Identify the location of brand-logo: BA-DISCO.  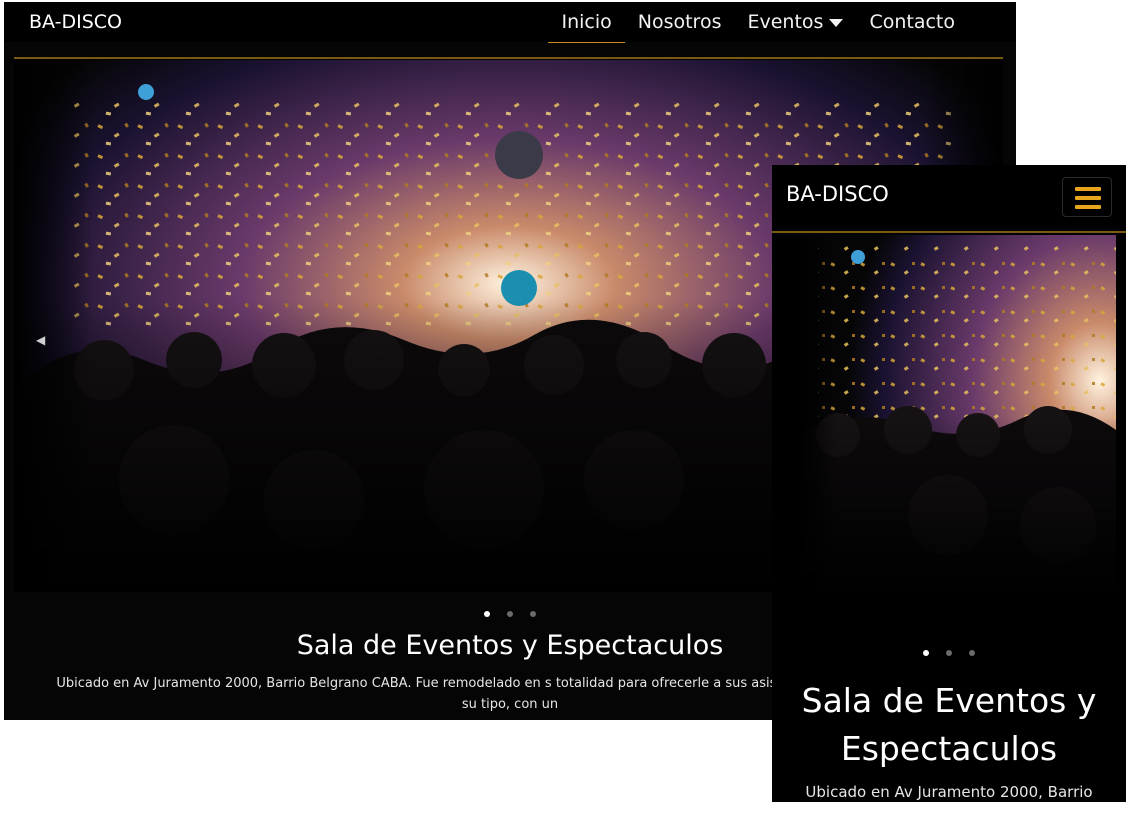
(75, 22).